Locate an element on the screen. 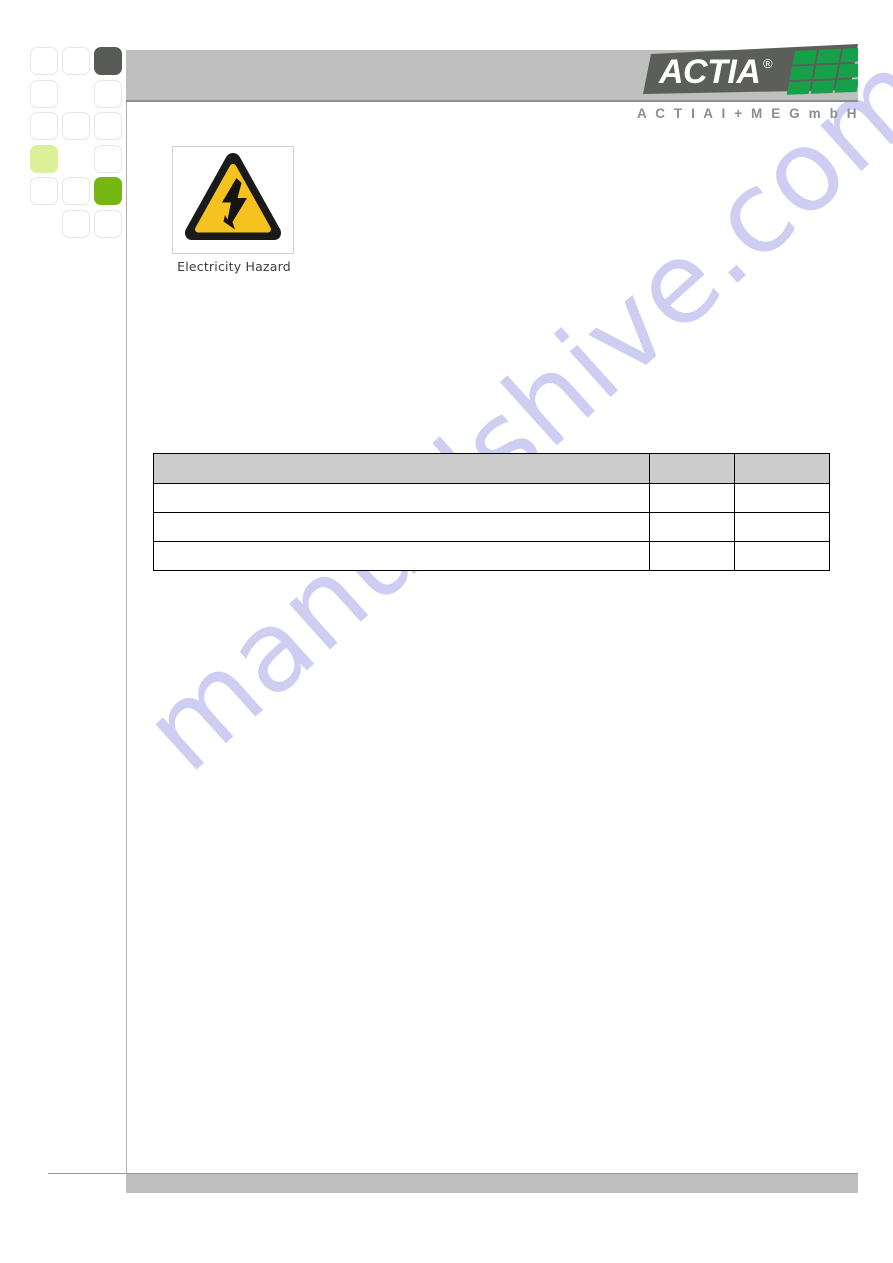  table-header is located at coordinates (491, 468).